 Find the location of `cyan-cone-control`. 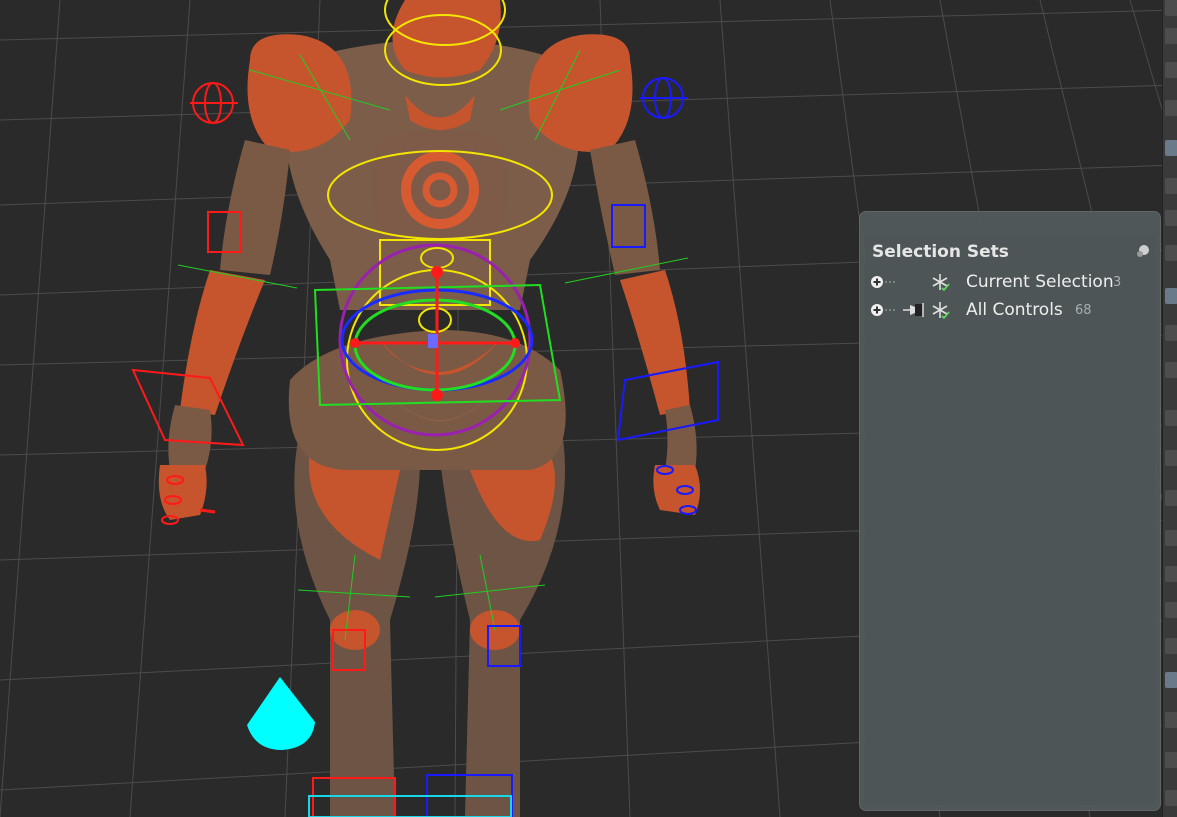

cyan-cone-control is located at coordinates (281, 713).